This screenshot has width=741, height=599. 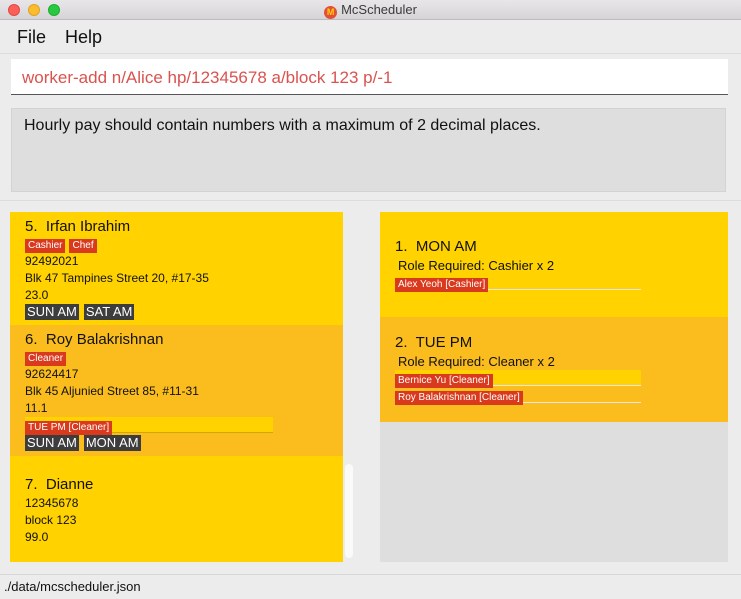 I want to click on shift-name: 2. TUE PM, so click(x=434, y=342).